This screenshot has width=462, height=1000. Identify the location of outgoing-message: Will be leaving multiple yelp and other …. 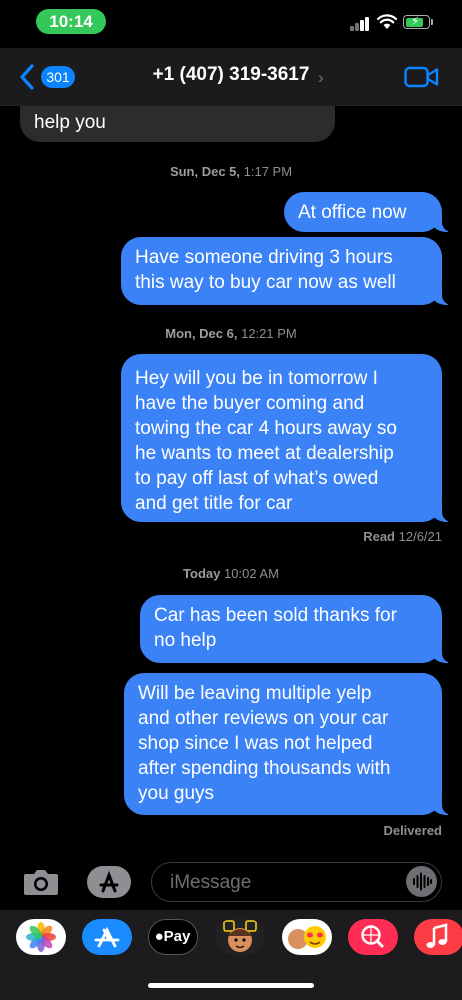
(288, 744).